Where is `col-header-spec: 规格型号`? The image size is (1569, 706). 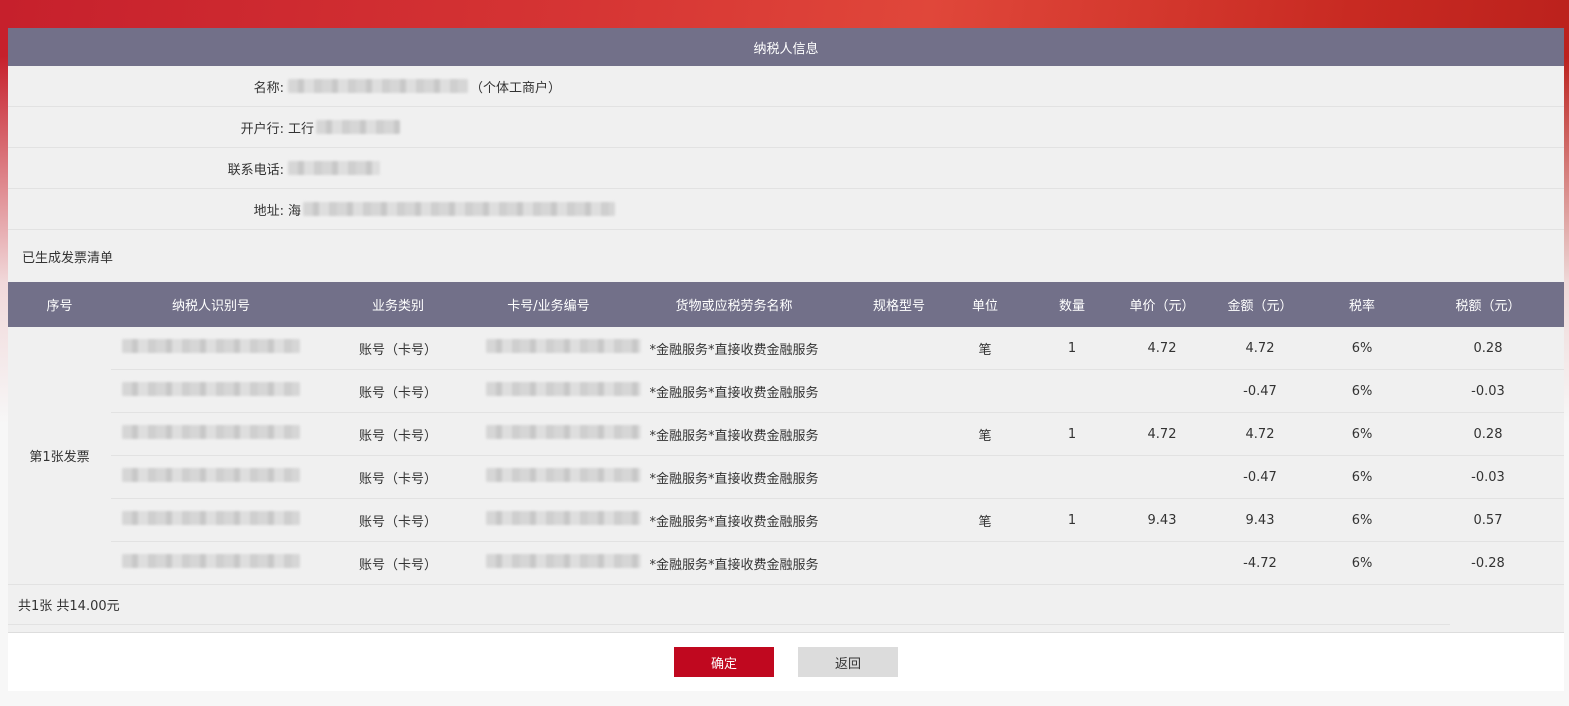
col-header-spec: 规格型号 is located at coordinates (899, 304).